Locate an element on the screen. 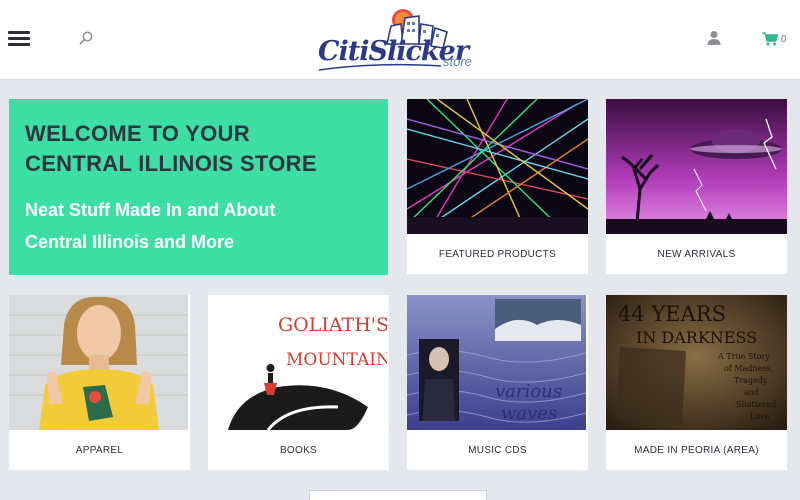  welcome-subtitle-line: Central Illinois and More is located at coordinates (130, 242).